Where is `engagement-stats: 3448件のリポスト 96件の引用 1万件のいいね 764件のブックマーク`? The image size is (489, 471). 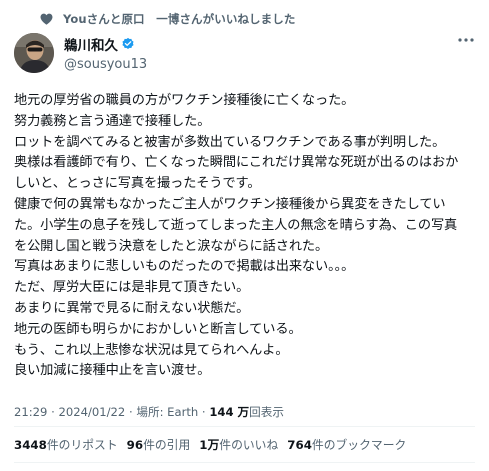 engagement-stats: 3448件のリポスト 96件の引用 1万件のいいね 764件のブックマーク is located at coordinates (210, 444).